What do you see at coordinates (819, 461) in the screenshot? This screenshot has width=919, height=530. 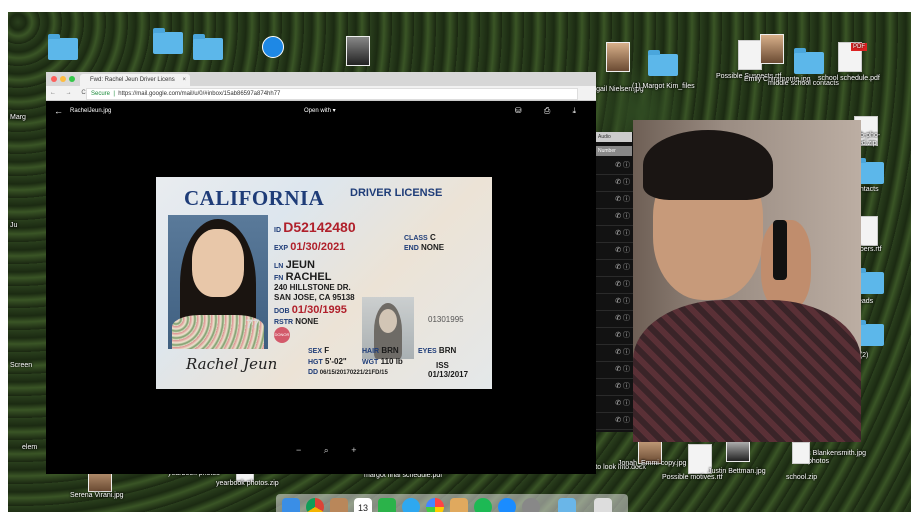 I see `label-photos: photos` at bounding box center [819, 461].